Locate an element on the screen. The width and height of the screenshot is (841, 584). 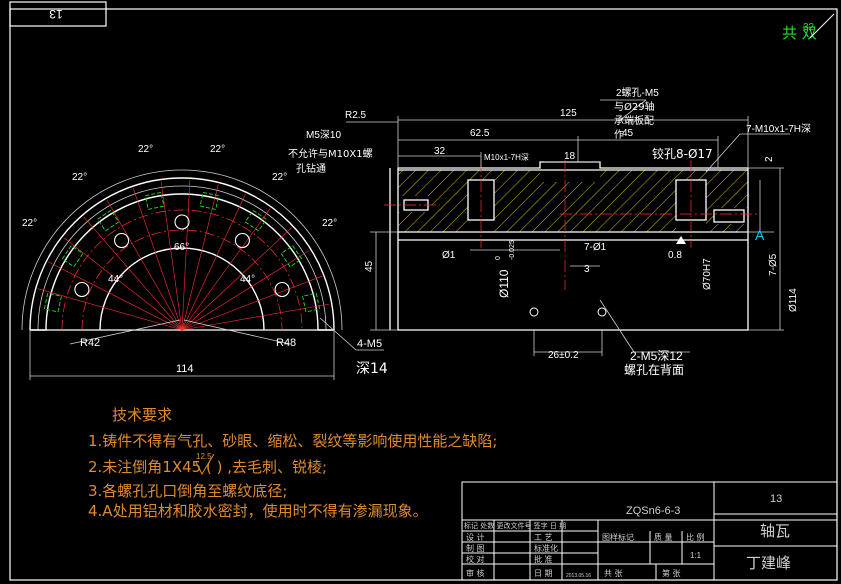
scale-value: 1:1 is located at coordinates (696, 555).